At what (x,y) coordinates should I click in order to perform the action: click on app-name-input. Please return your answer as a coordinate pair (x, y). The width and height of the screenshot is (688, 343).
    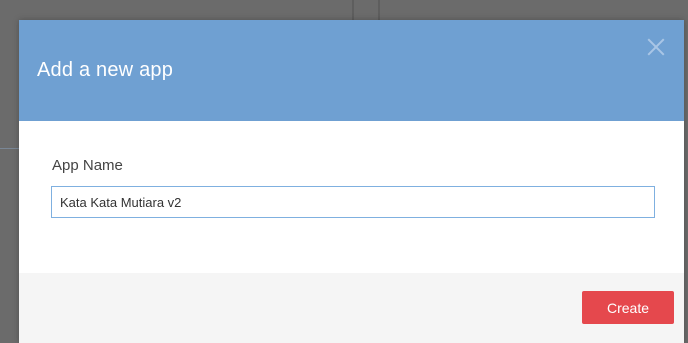
    Looking at the image, I should click on (353, 202).